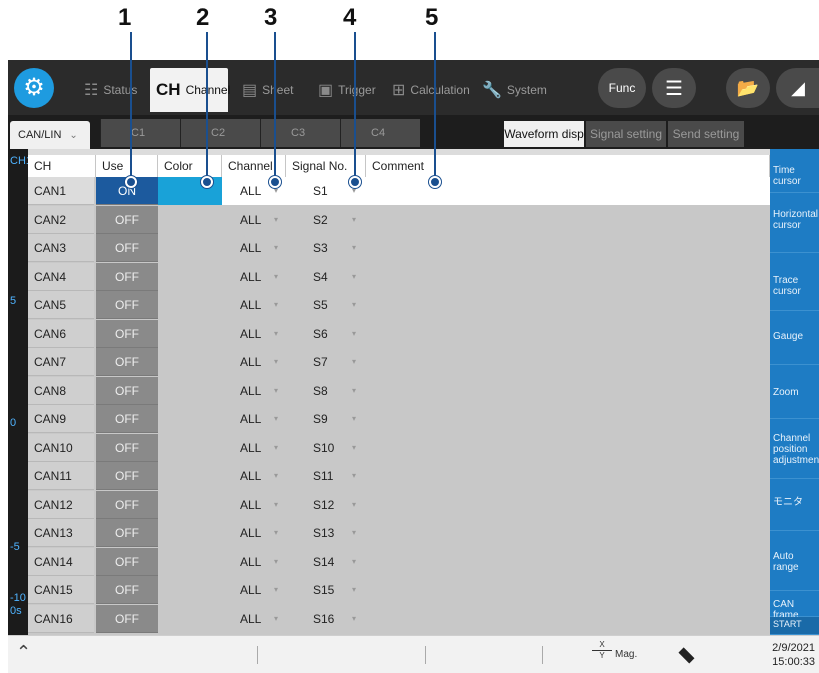 This screenshot has height=673, width=819. What do you see at coordinates (326, 590) in the screenshot?
I see `signal-select: S15 ▾` at bounding box center [326, 590].